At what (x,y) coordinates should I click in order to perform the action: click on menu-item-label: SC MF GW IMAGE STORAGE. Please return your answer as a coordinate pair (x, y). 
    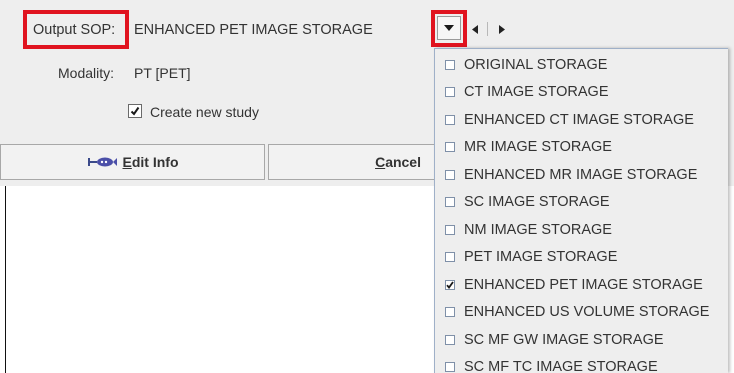
    Looking at the image, I should click on (564, 339).